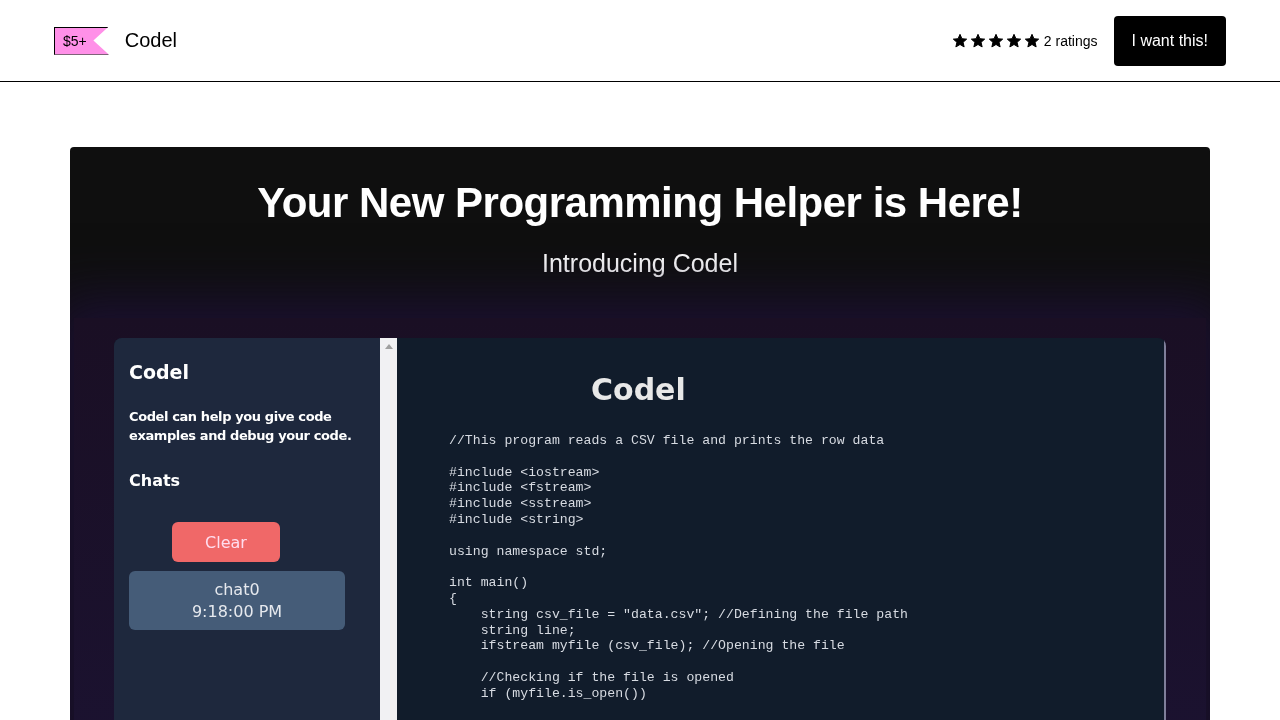 The height and width of the screenshot is (720, 1280). What do you see at coordinates (528, 551) in the screenshot?
I see `code-line: using namespace std;` at bounding box center [528, 551].